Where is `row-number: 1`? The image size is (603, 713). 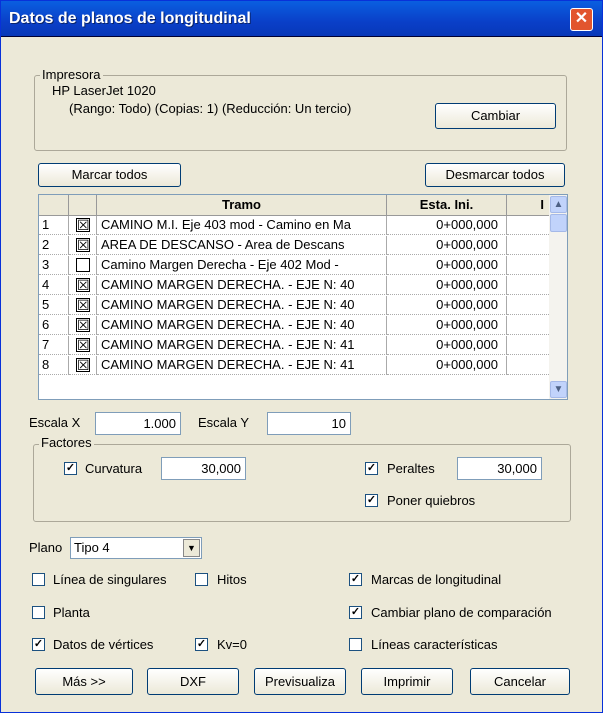
row-number: 1 is located at coordinates (54, 225).